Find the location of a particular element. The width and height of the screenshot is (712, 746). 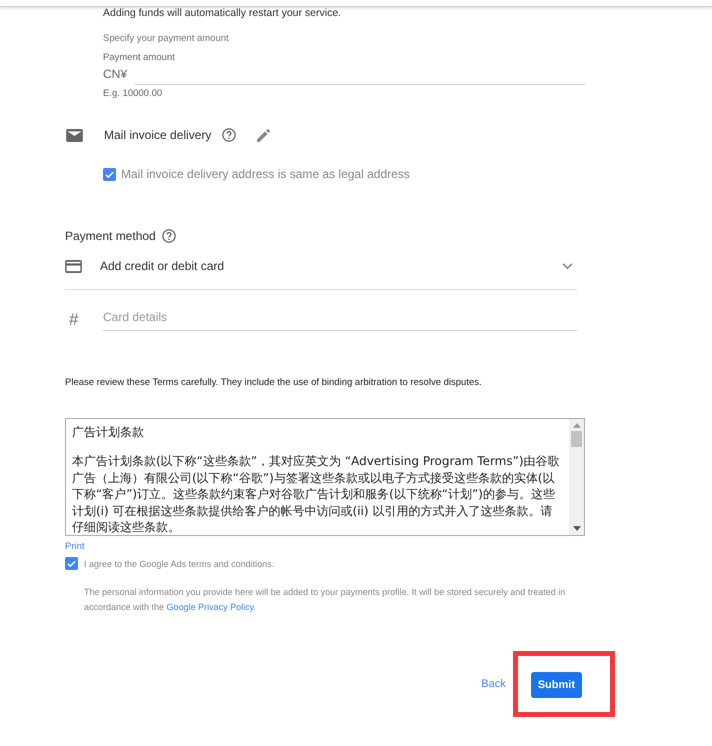

section-title: Payment method is located at coordinates (110, 236).